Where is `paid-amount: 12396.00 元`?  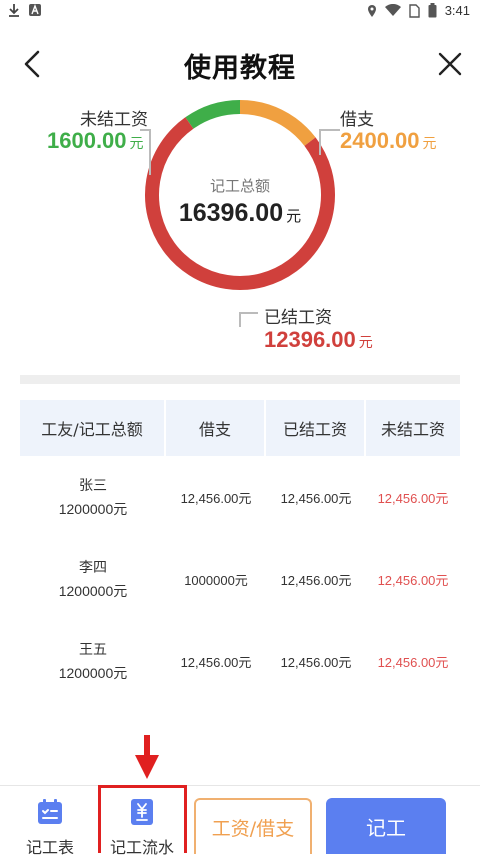 paid-amount: 12396.00 元 is located at coordinates (318, 340).